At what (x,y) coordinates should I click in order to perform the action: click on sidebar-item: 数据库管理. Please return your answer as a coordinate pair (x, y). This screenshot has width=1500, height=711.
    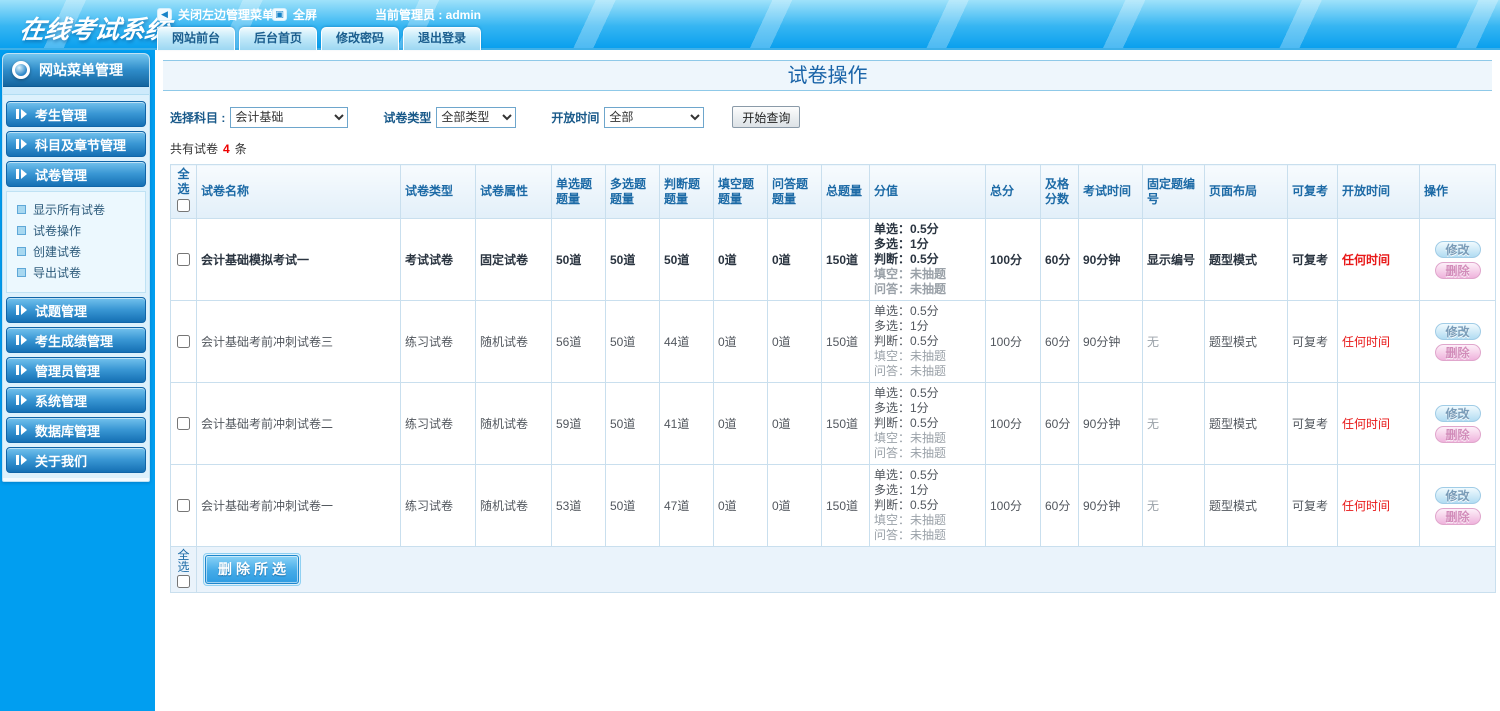
    Looking at the image, I should click on (76, 430).